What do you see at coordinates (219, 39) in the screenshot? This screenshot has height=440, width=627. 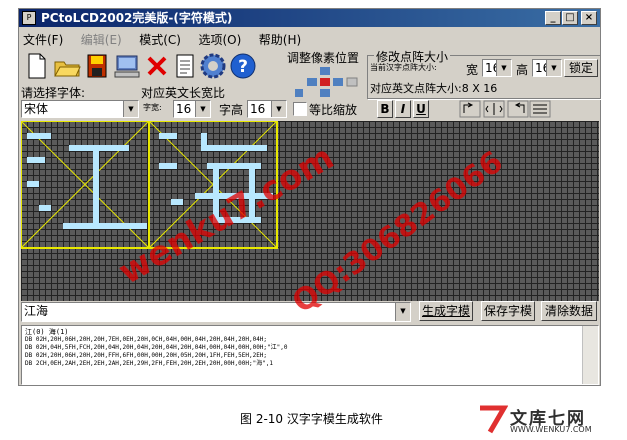 I see `menu-options: 选项(O)` at bounding box center [219, 39].